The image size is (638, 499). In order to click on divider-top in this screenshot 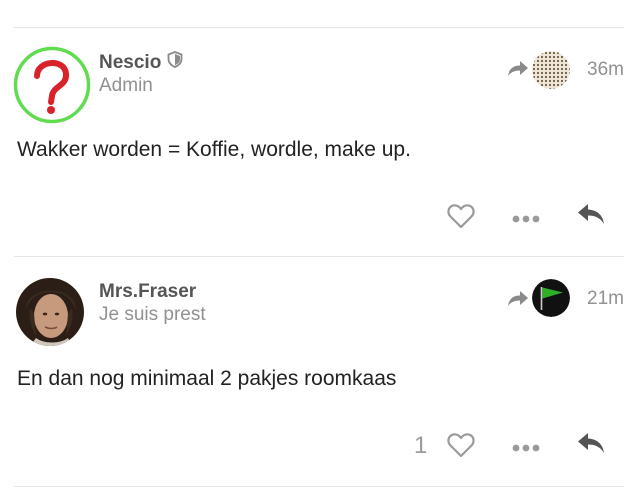, I will do `click(319, 27)`.